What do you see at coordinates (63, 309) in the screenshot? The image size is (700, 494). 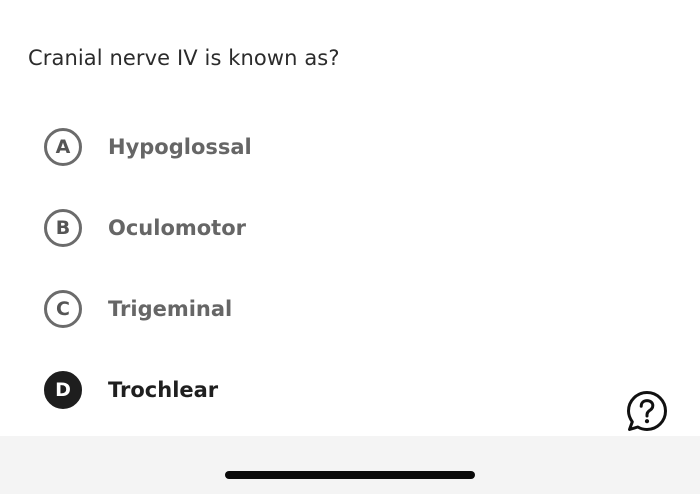 I see `option-c-letter-badge: C` at bounding box center [63, 309].